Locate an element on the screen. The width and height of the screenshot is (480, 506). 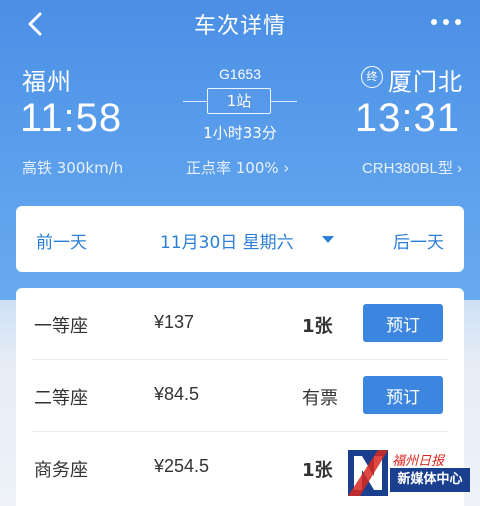
stops-button: 1站 is located at coordinates (239, 101).